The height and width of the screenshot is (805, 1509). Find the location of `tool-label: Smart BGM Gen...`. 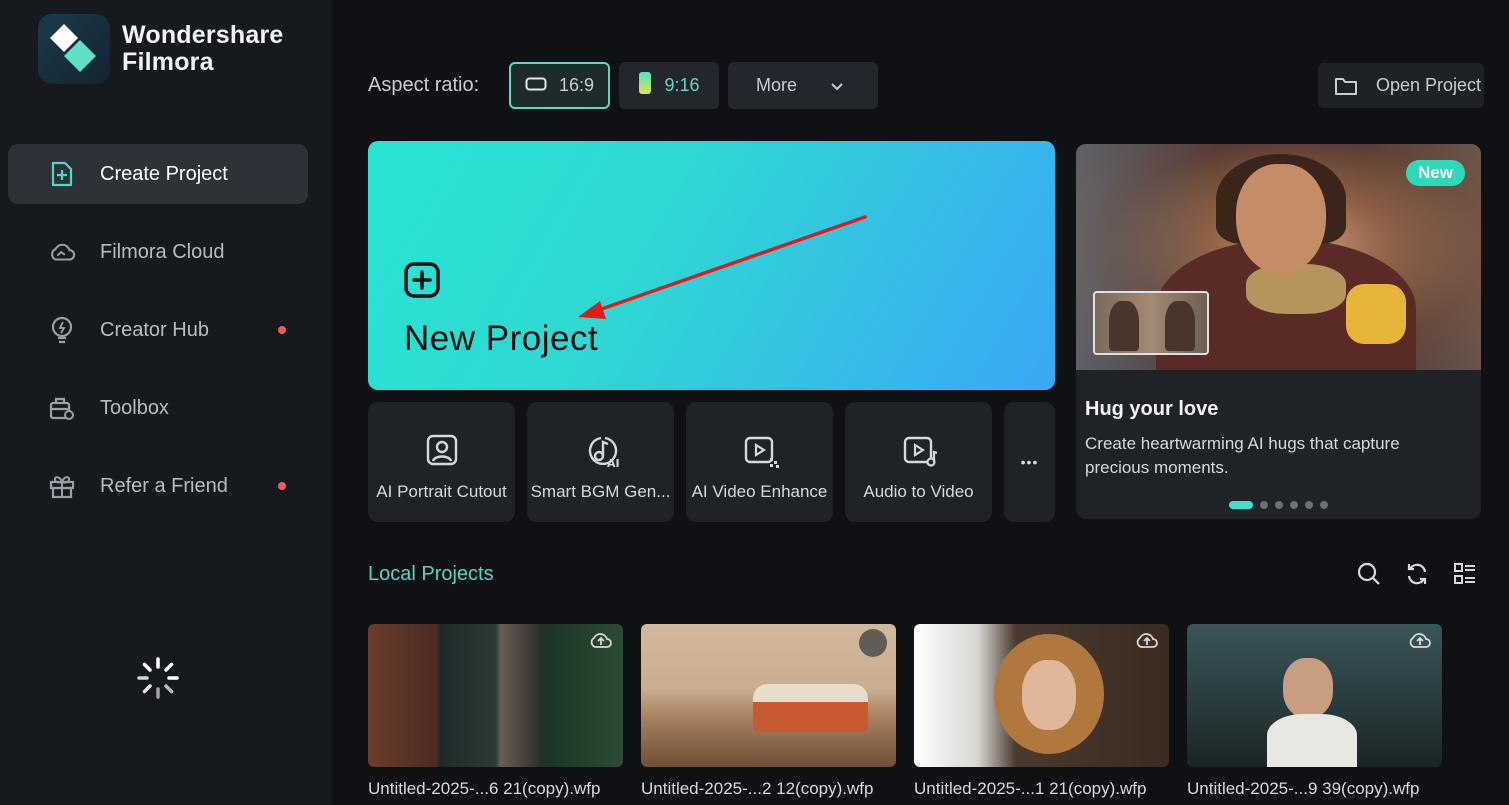

tool-label: Smart BGM Gen... is located at coordinates (600, 491).